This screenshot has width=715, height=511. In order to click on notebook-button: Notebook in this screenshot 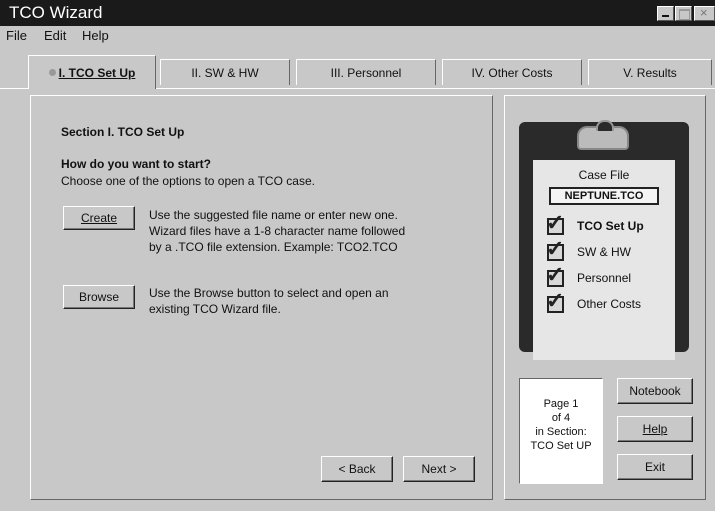, I will do `click(655, 391)`.